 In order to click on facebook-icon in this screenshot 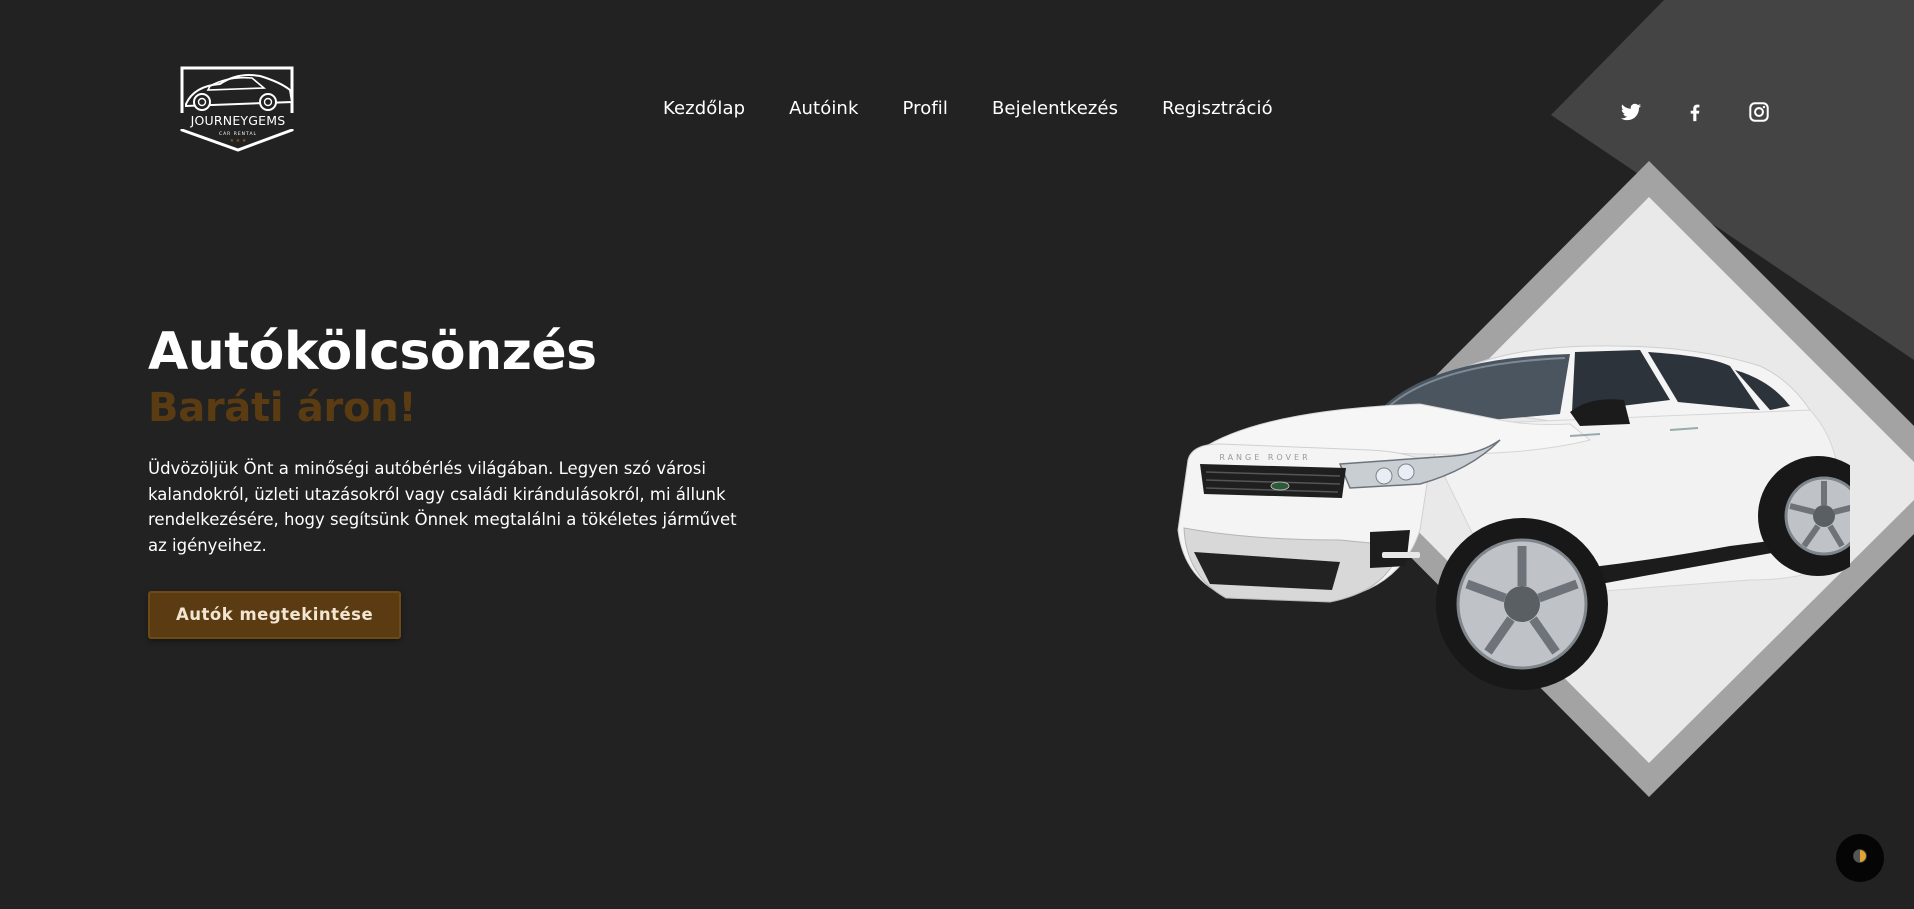, I will do `click(1695, 112)`.